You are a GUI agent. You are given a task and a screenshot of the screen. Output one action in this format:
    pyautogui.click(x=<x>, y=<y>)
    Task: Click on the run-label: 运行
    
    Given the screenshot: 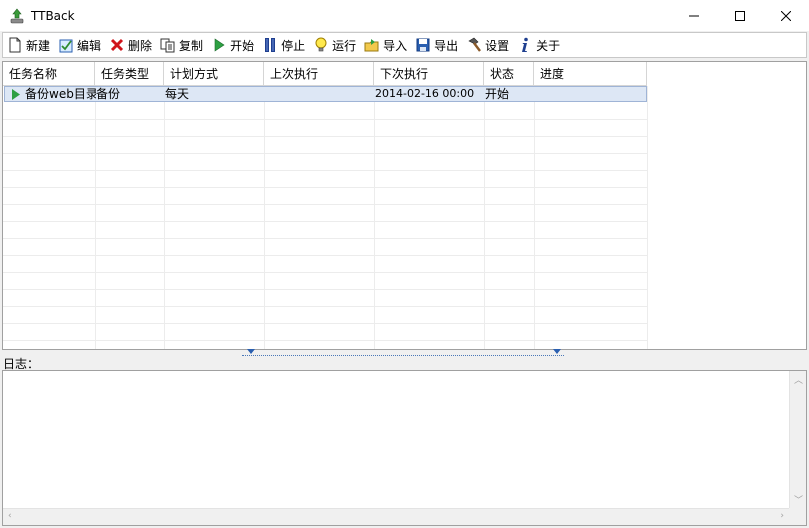 What is the action you would take?
    pyautogui.click(x=344, y=45)
    